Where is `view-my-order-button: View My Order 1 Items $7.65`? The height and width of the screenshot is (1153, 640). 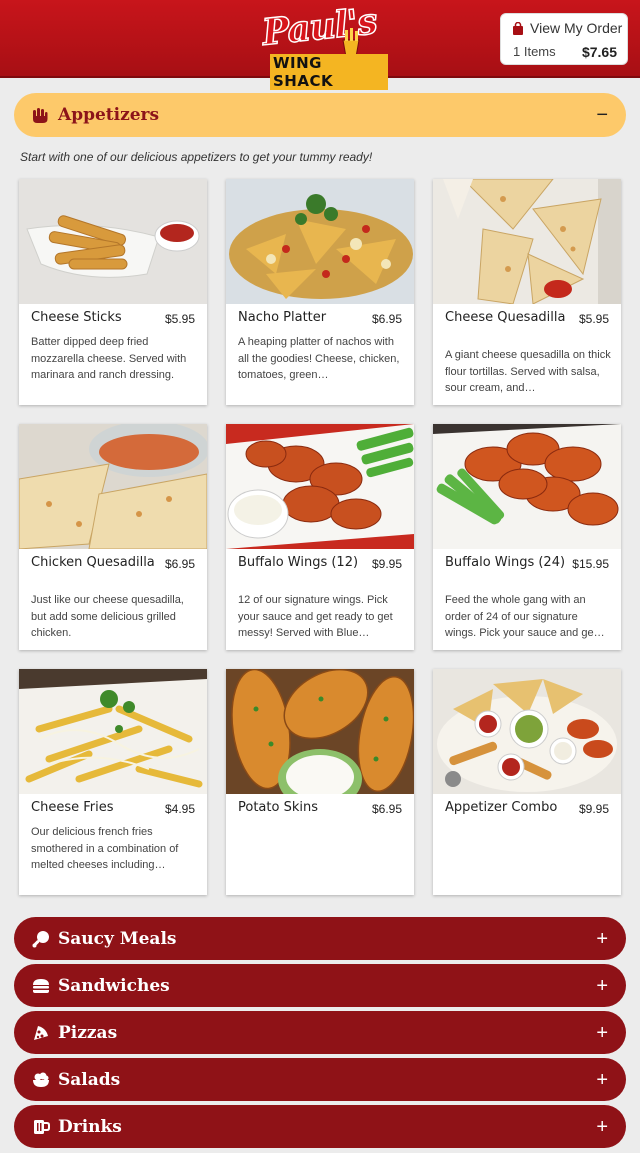 view-my-order-button: View My Order 1 Items $7.65 is located at coordinates (564, 39).